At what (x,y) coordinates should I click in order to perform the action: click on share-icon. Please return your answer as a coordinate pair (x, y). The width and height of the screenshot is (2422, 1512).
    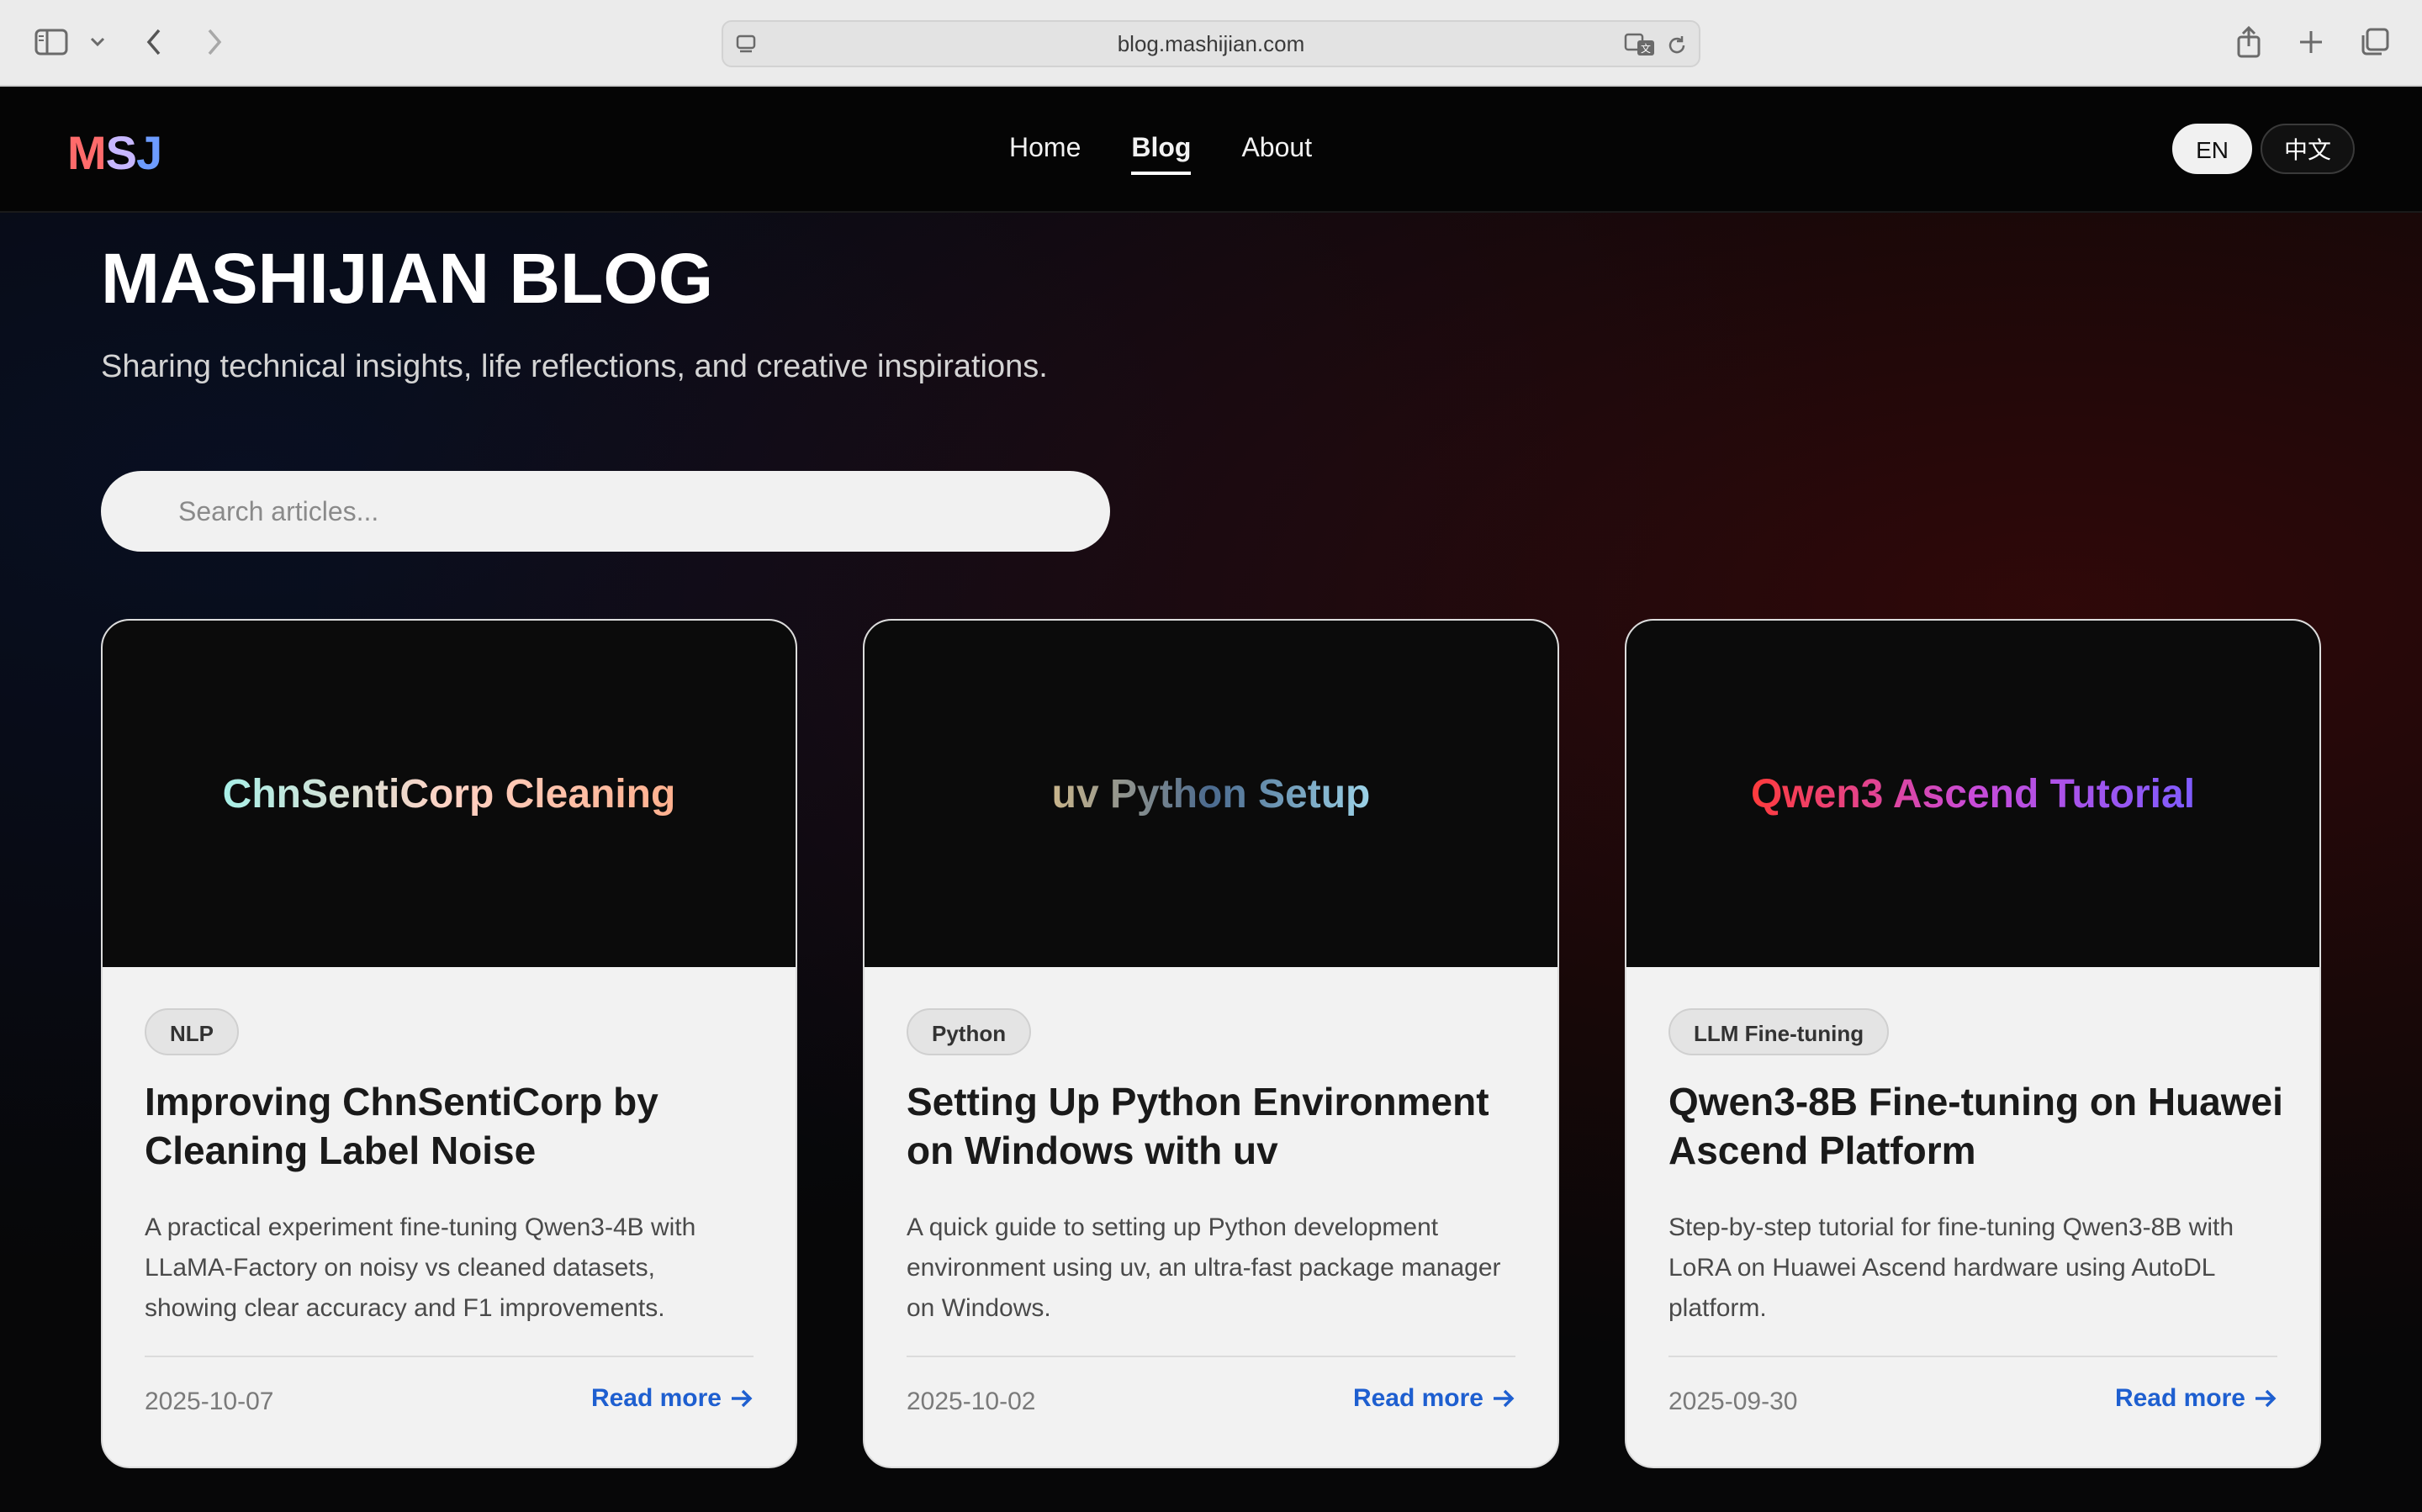
    Looking at the image, I should click on (2249, 42).